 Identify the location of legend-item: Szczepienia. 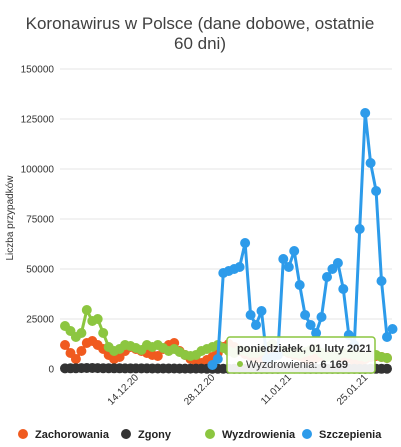
(342, 435).